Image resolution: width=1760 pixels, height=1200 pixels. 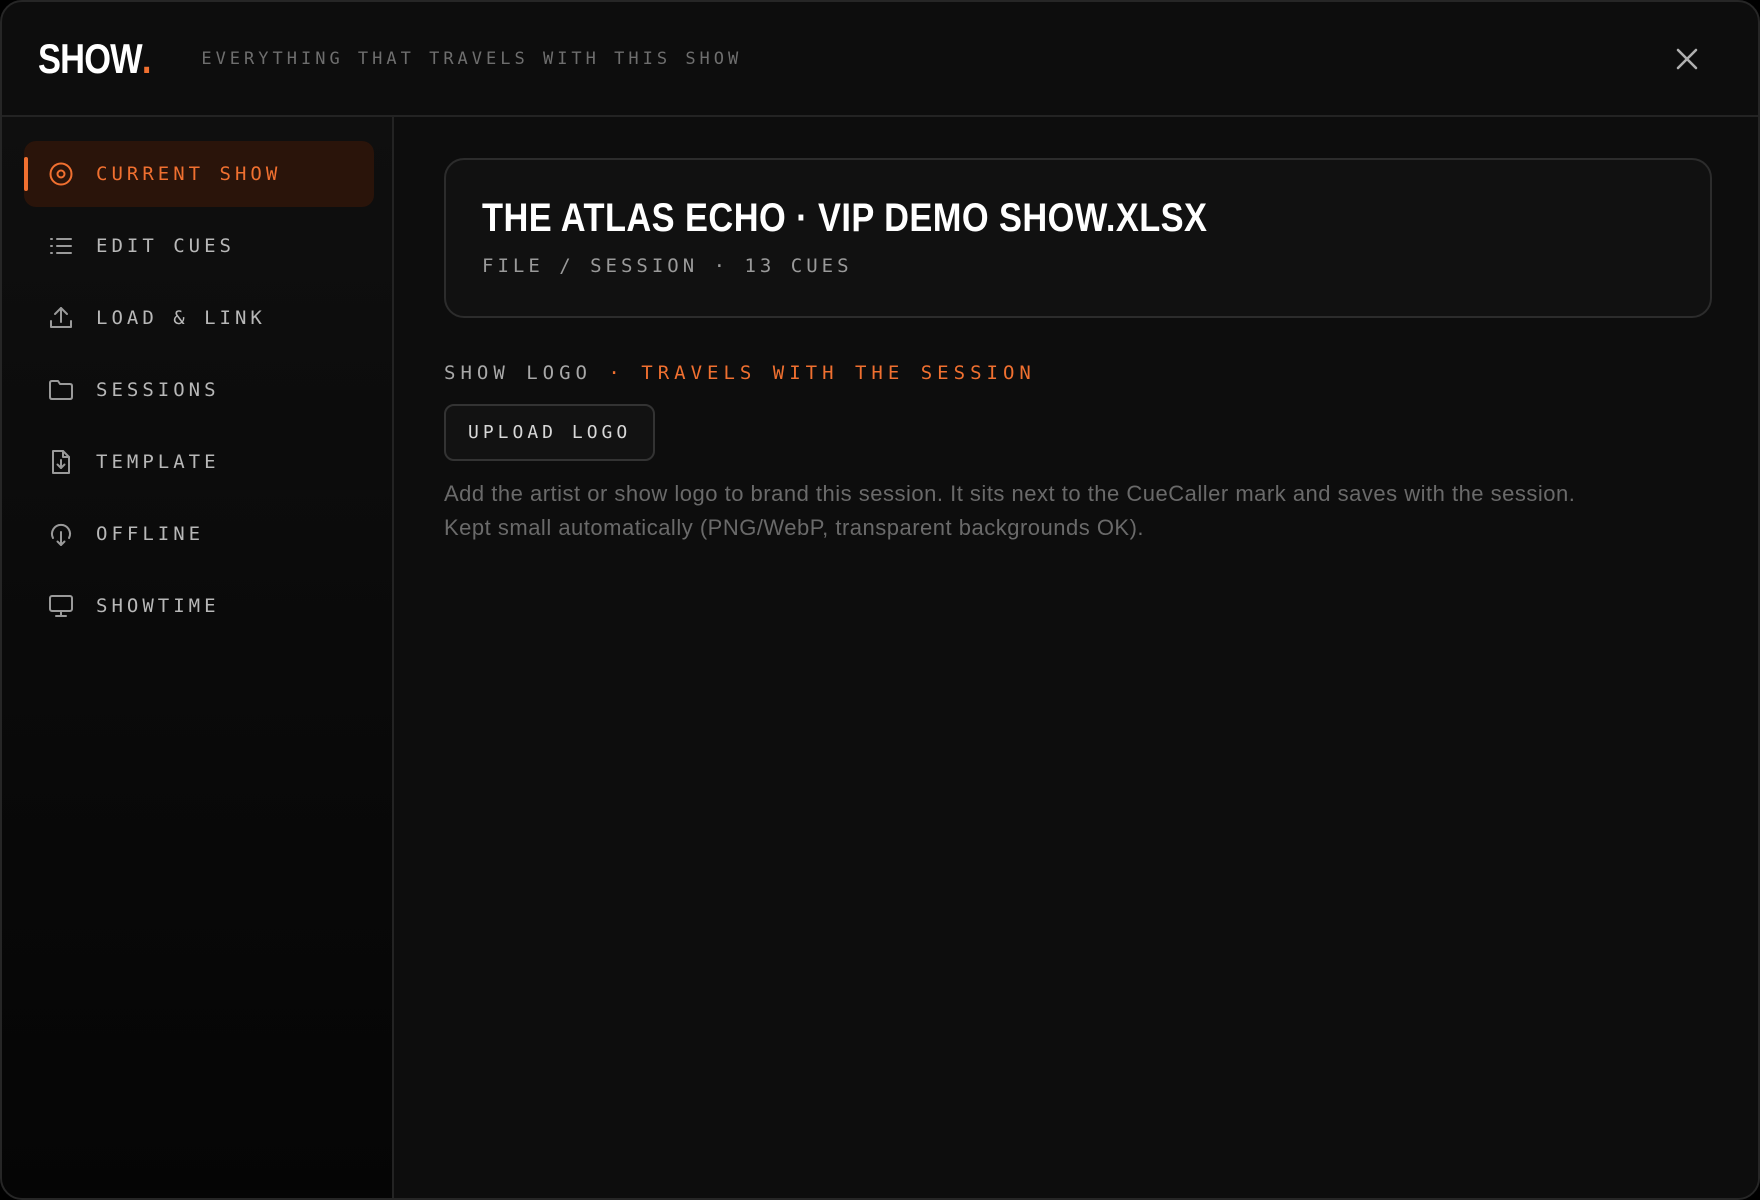 I want to click on target-icon, so click(x=61, y=174).